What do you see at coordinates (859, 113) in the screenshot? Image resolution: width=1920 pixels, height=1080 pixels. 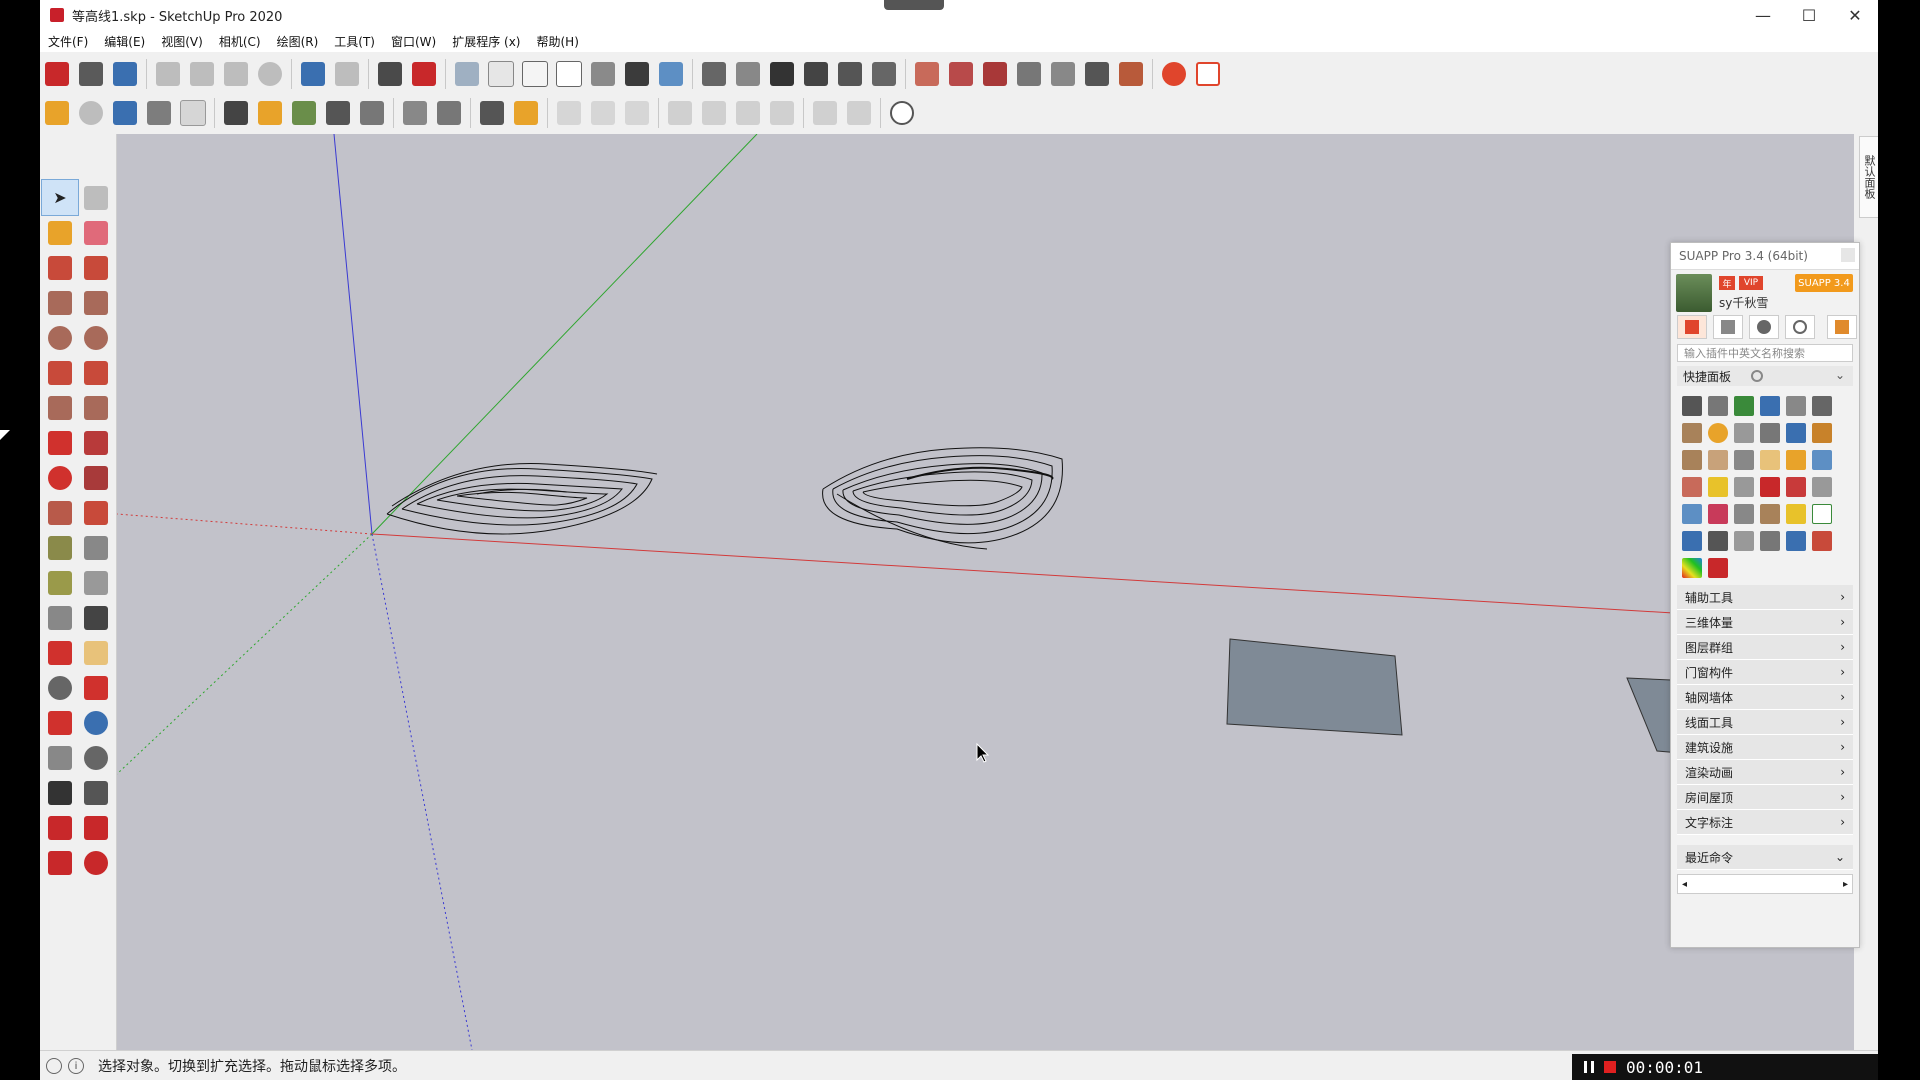 I see `panel-6-button` at bounding box center [859, 113].